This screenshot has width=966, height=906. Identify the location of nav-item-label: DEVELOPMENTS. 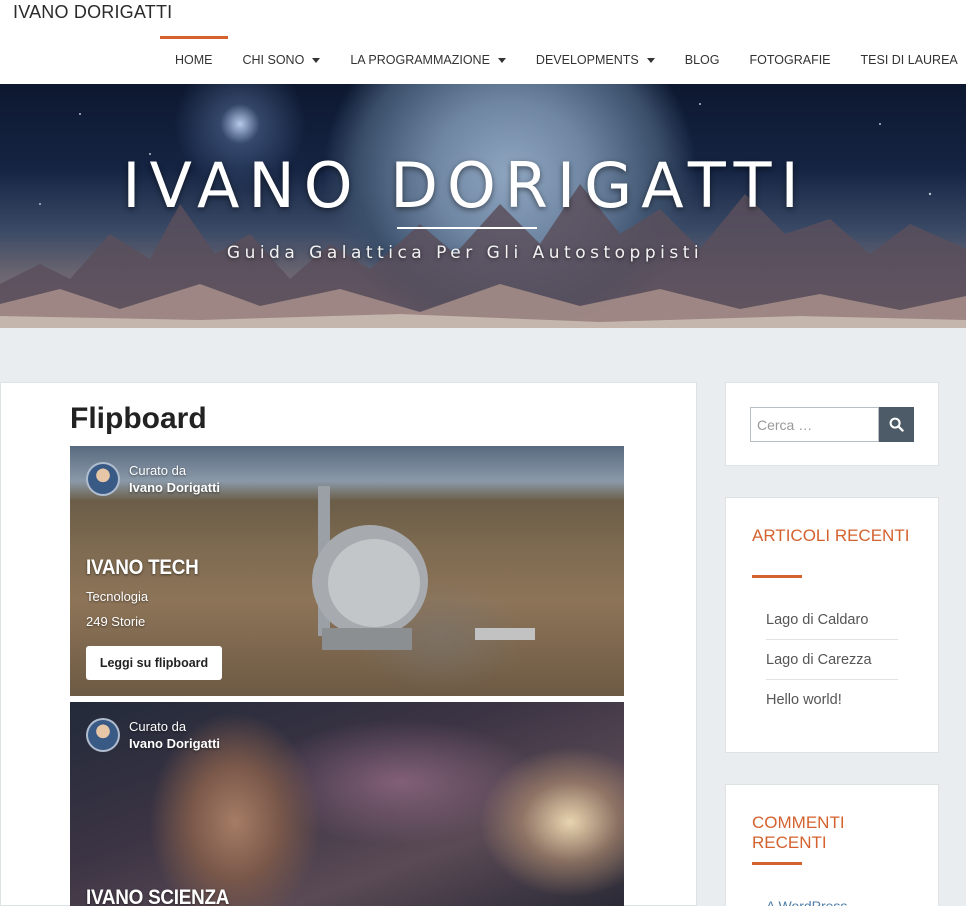
(587, 60).